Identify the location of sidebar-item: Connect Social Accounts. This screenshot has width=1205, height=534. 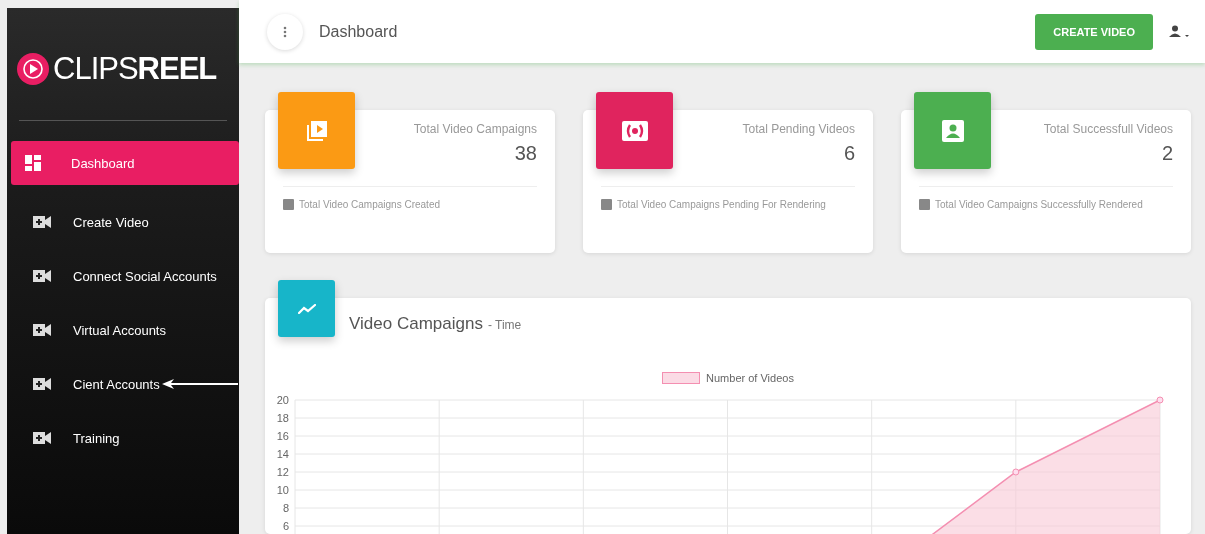
(120, 276).